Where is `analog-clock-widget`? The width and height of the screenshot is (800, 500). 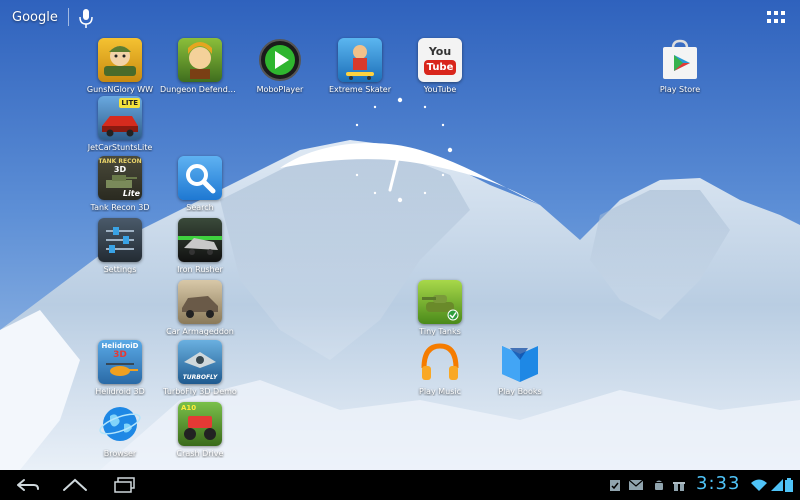
analog-clock-widget is located at coordinates (400, 150).